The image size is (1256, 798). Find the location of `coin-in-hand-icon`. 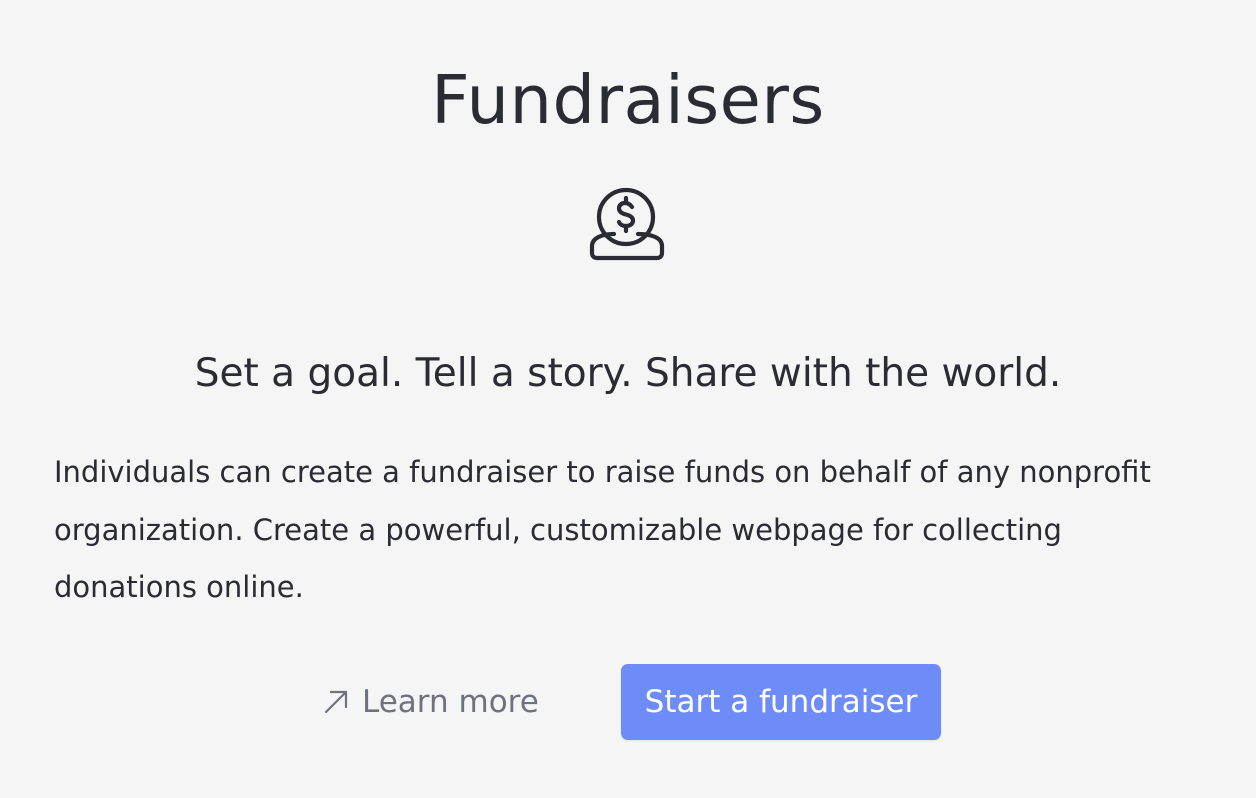

coin-in-hand-icon is located at coordinates (626, 225).